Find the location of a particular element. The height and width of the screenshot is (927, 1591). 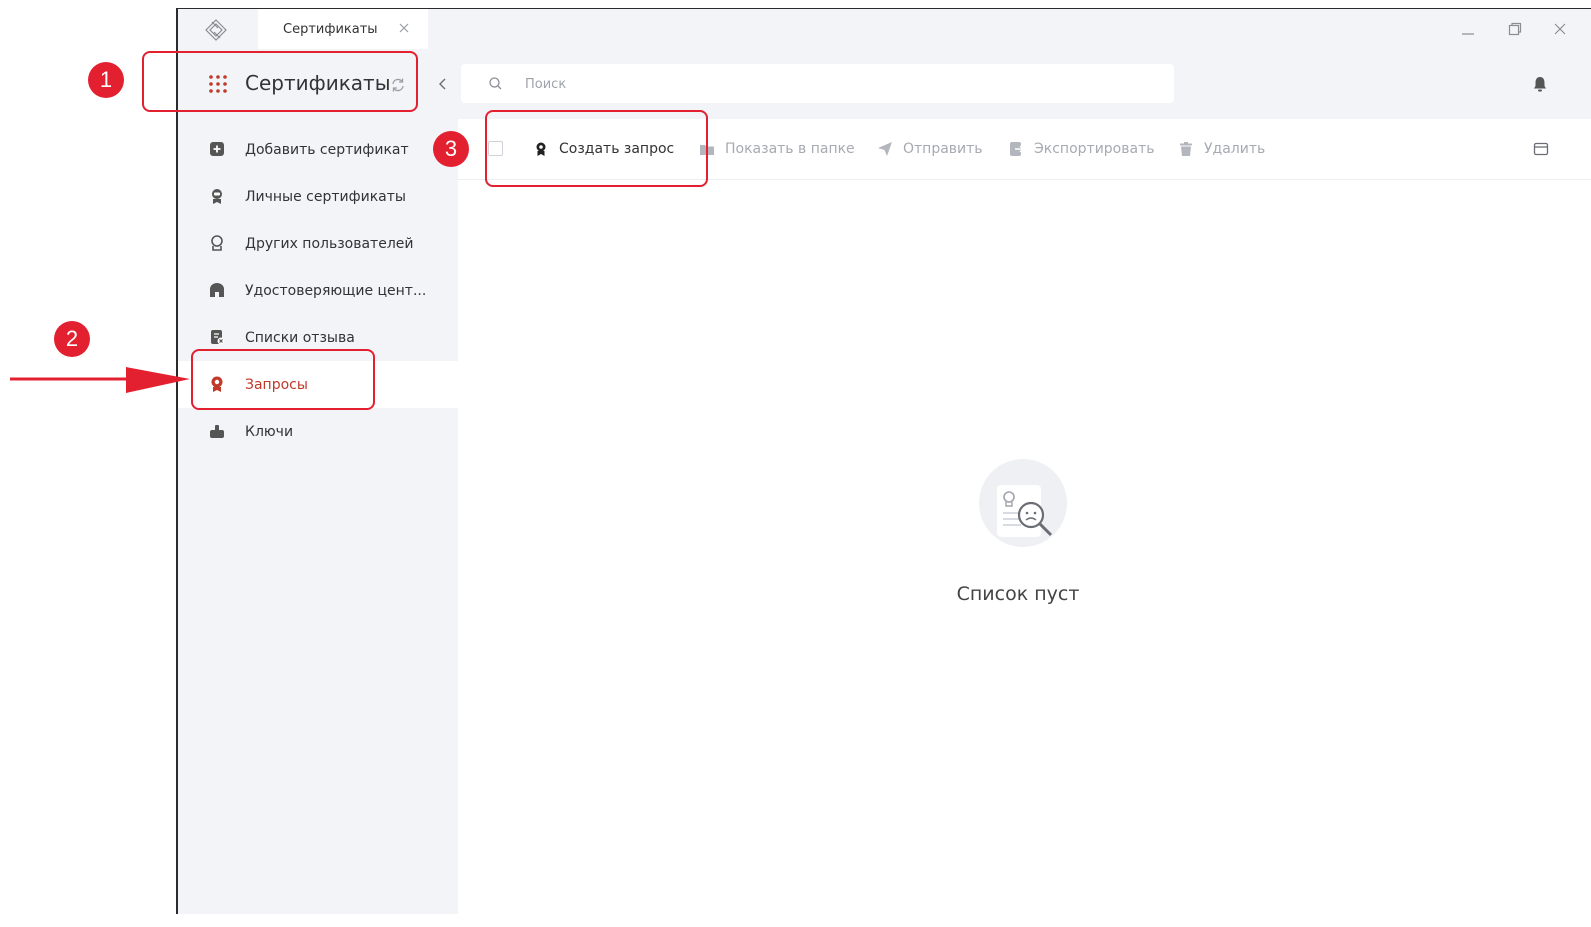

empty-state-text: Список пуст is located at coordinates (1018, 594).